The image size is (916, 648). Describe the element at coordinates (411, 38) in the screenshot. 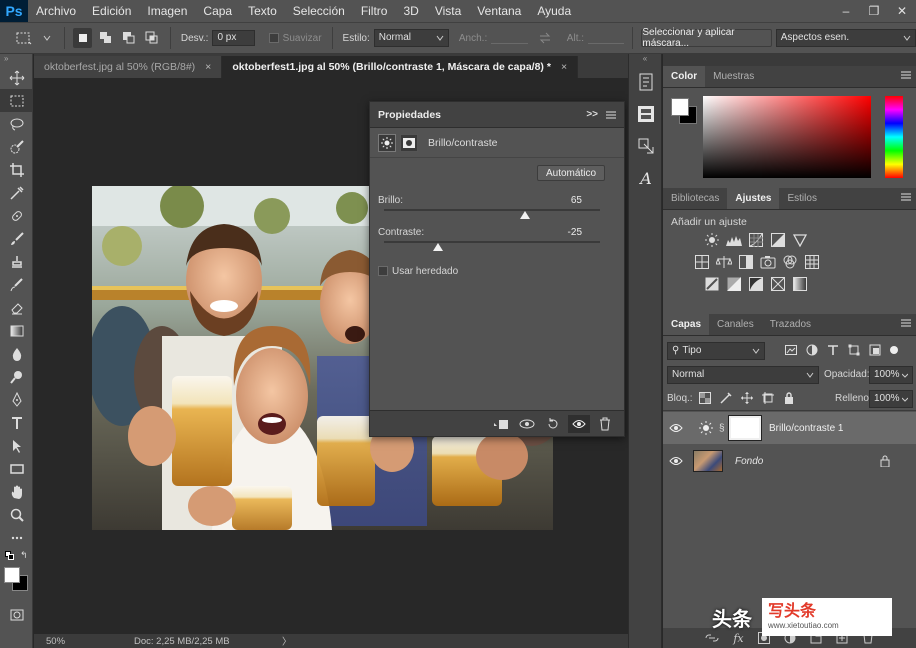

I see `style-select: Normal` at that location.